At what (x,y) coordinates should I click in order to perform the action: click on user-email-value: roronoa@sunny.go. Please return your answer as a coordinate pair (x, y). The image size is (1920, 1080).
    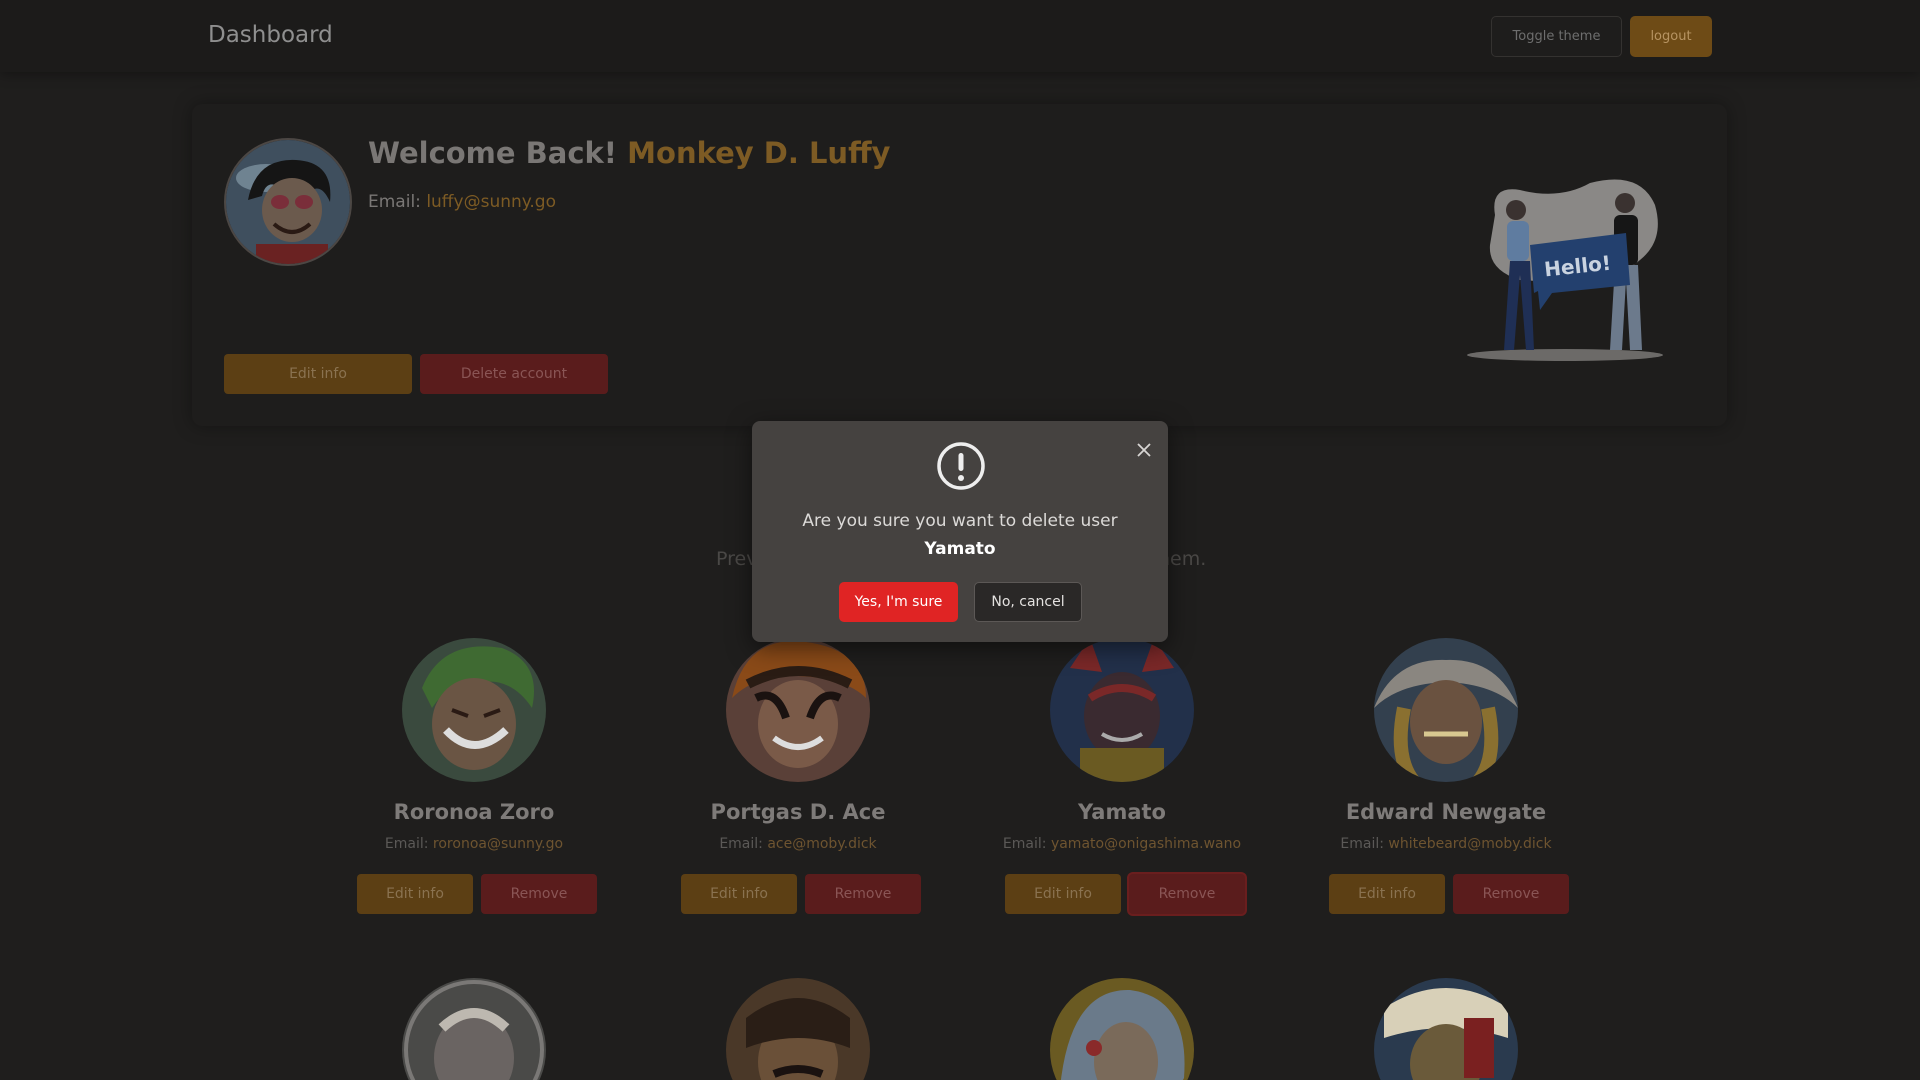
    Looking at the image, I should click on (498, 844).